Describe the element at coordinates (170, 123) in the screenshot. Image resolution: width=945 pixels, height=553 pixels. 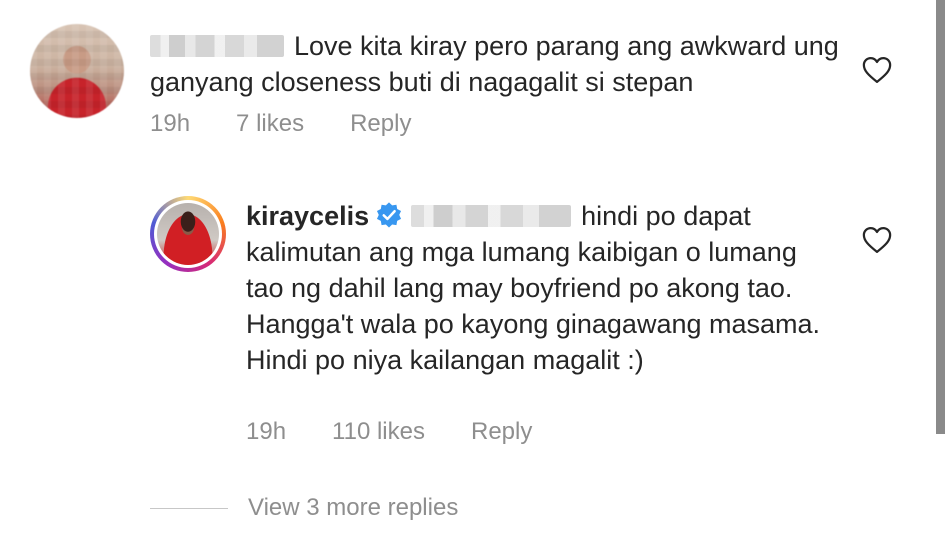
I see `main-comment-time: 19h` at that location.